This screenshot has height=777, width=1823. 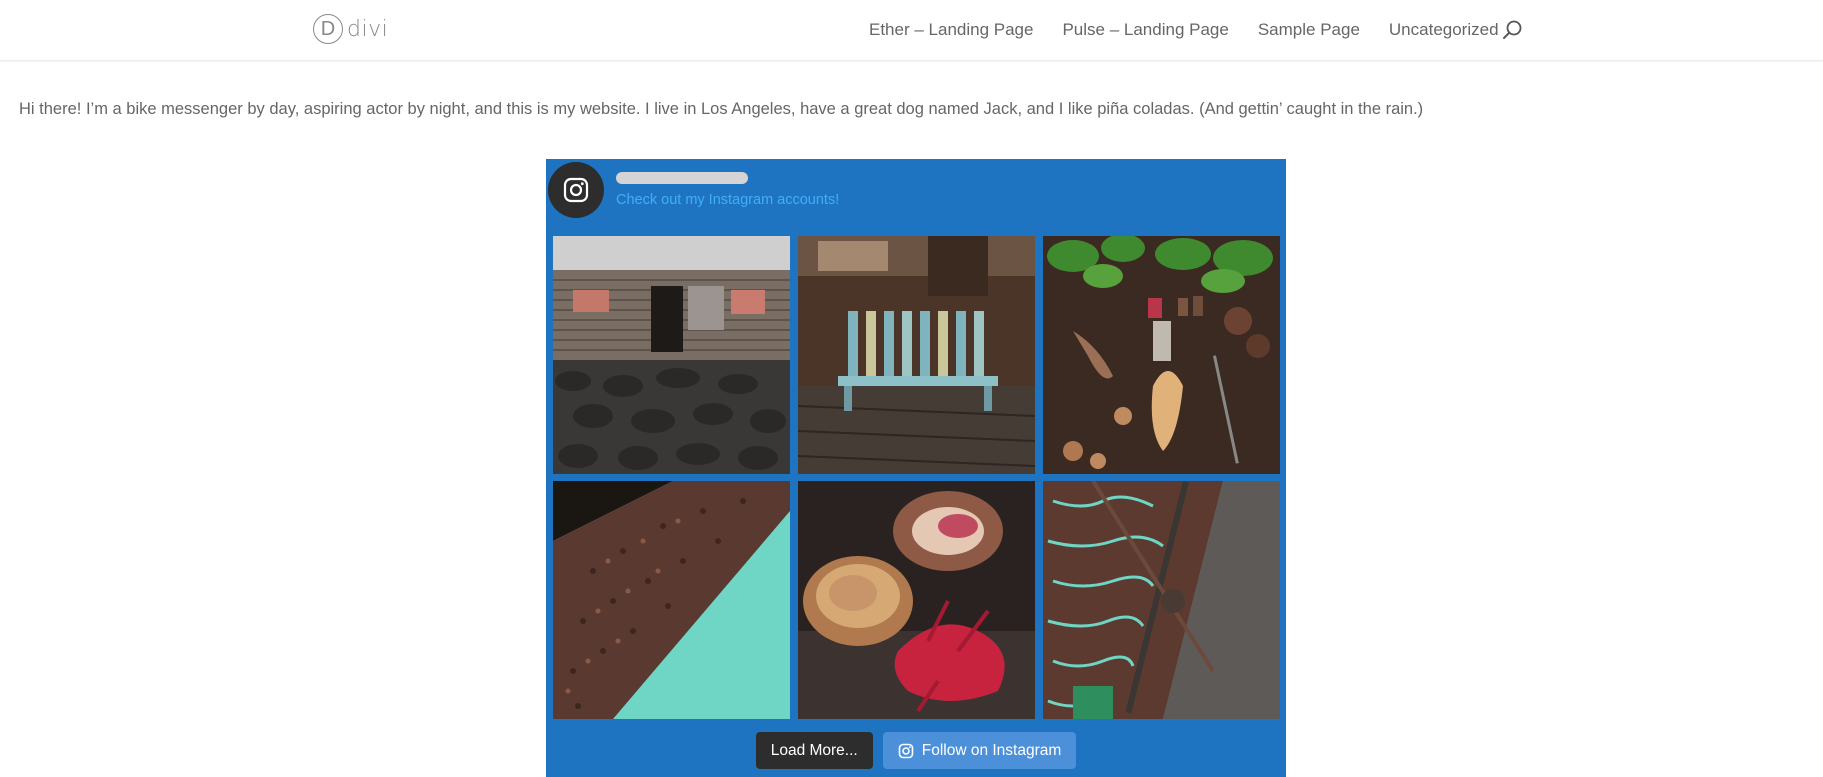 I want to click on nav-item-uncategorized: Uncategorized, so click(x=1444, y=30).